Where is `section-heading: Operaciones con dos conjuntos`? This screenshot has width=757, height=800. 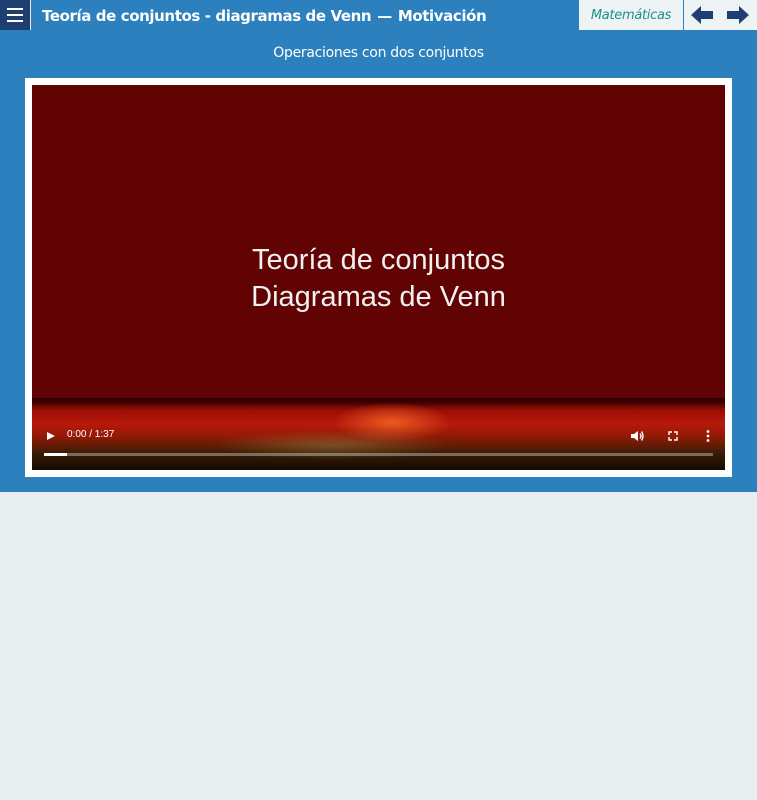 section-heading: Operaciones con dos conjuntos is located at coordinates (378, 53).